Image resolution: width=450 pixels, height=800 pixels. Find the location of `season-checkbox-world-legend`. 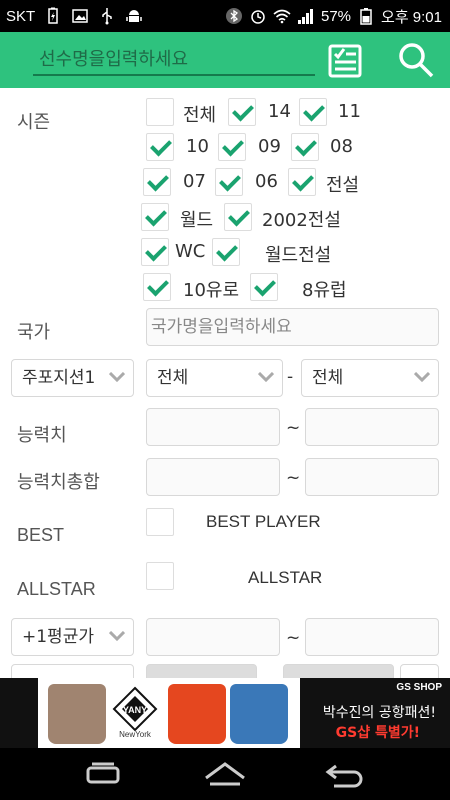

season-checkbox-world-legend is located at coordinates (226, 252).